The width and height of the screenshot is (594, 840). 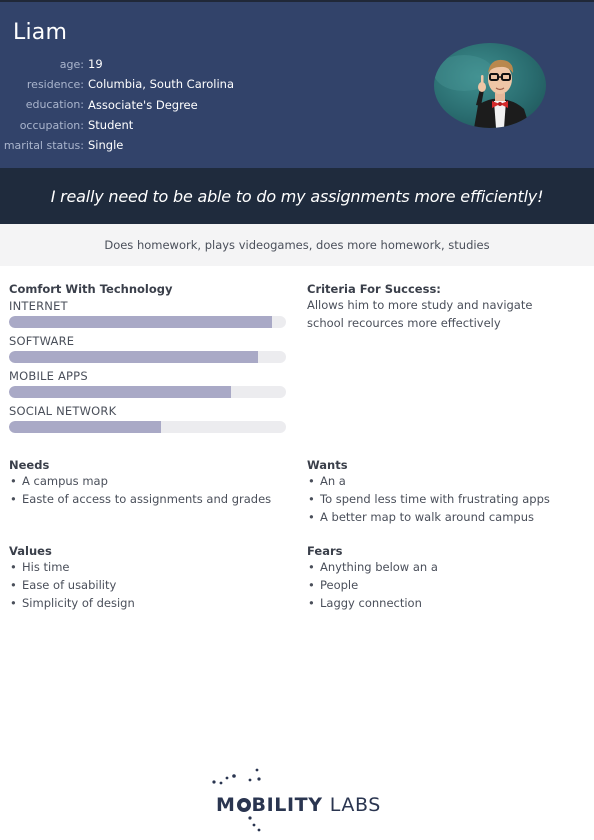 I want to click on fact-key: residence:, so click(x=55, y=84).